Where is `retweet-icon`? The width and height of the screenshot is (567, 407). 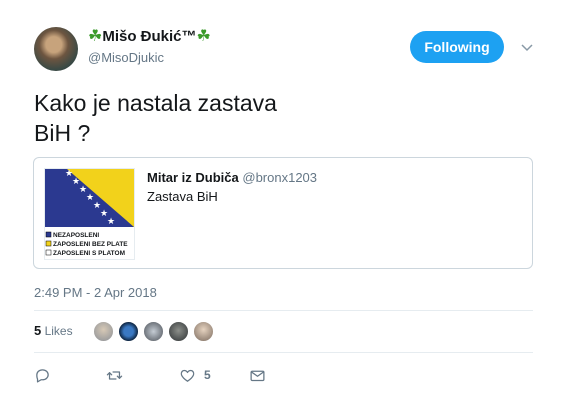
retweet-icon is located at coordinates (114, 375).